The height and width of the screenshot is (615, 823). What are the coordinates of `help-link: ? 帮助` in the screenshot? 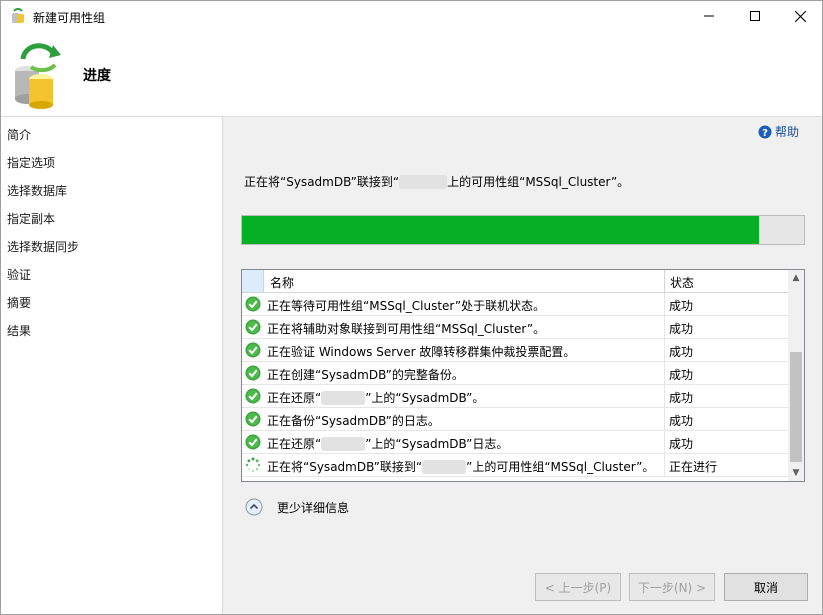 It's located at (778, 131).